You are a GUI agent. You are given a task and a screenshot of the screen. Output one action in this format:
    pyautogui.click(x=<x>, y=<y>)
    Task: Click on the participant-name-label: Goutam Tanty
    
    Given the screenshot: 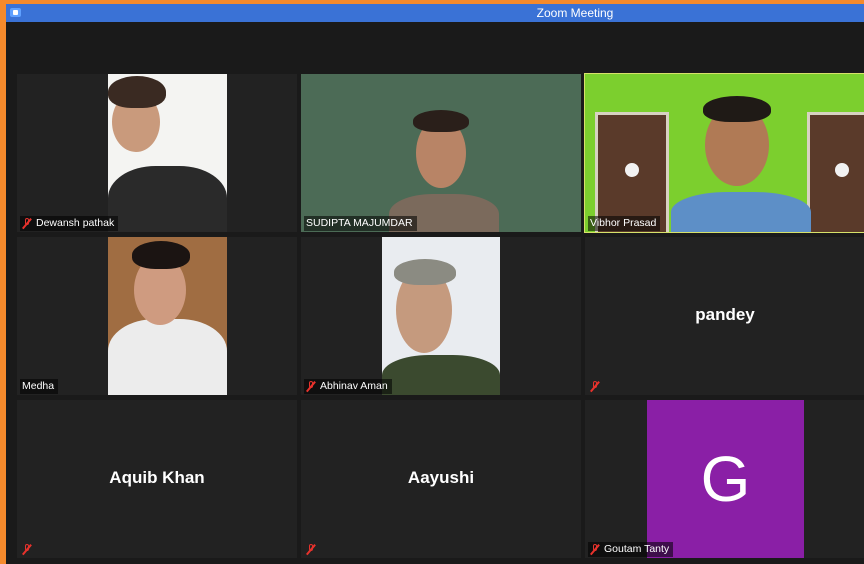 What is the action you would take?
    pyautogui.click(x=631, y=549)
    